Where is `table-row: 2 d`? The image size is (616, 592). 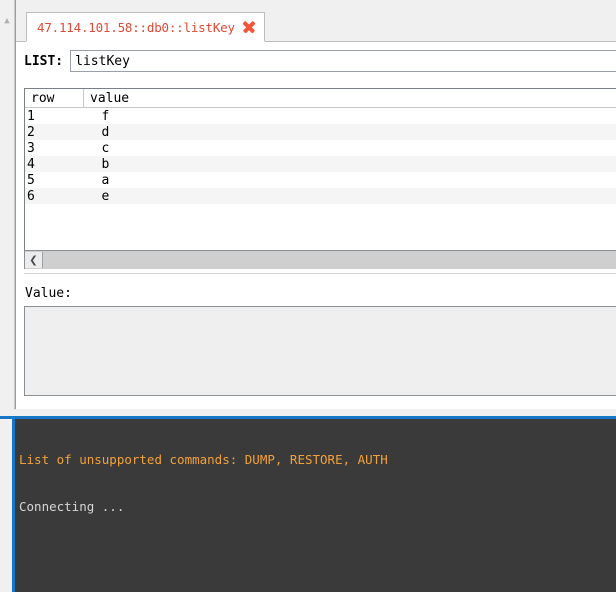 table-row: 2 d is located at coordinates (320, 132).